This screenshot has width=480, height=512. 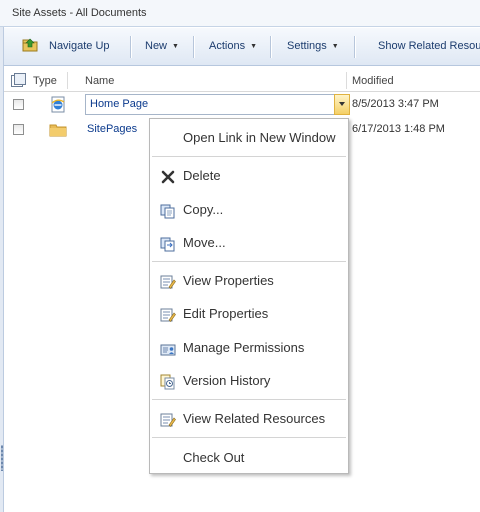 I want to click on menu-item-label: Check Out, so click(x=214, y=457).